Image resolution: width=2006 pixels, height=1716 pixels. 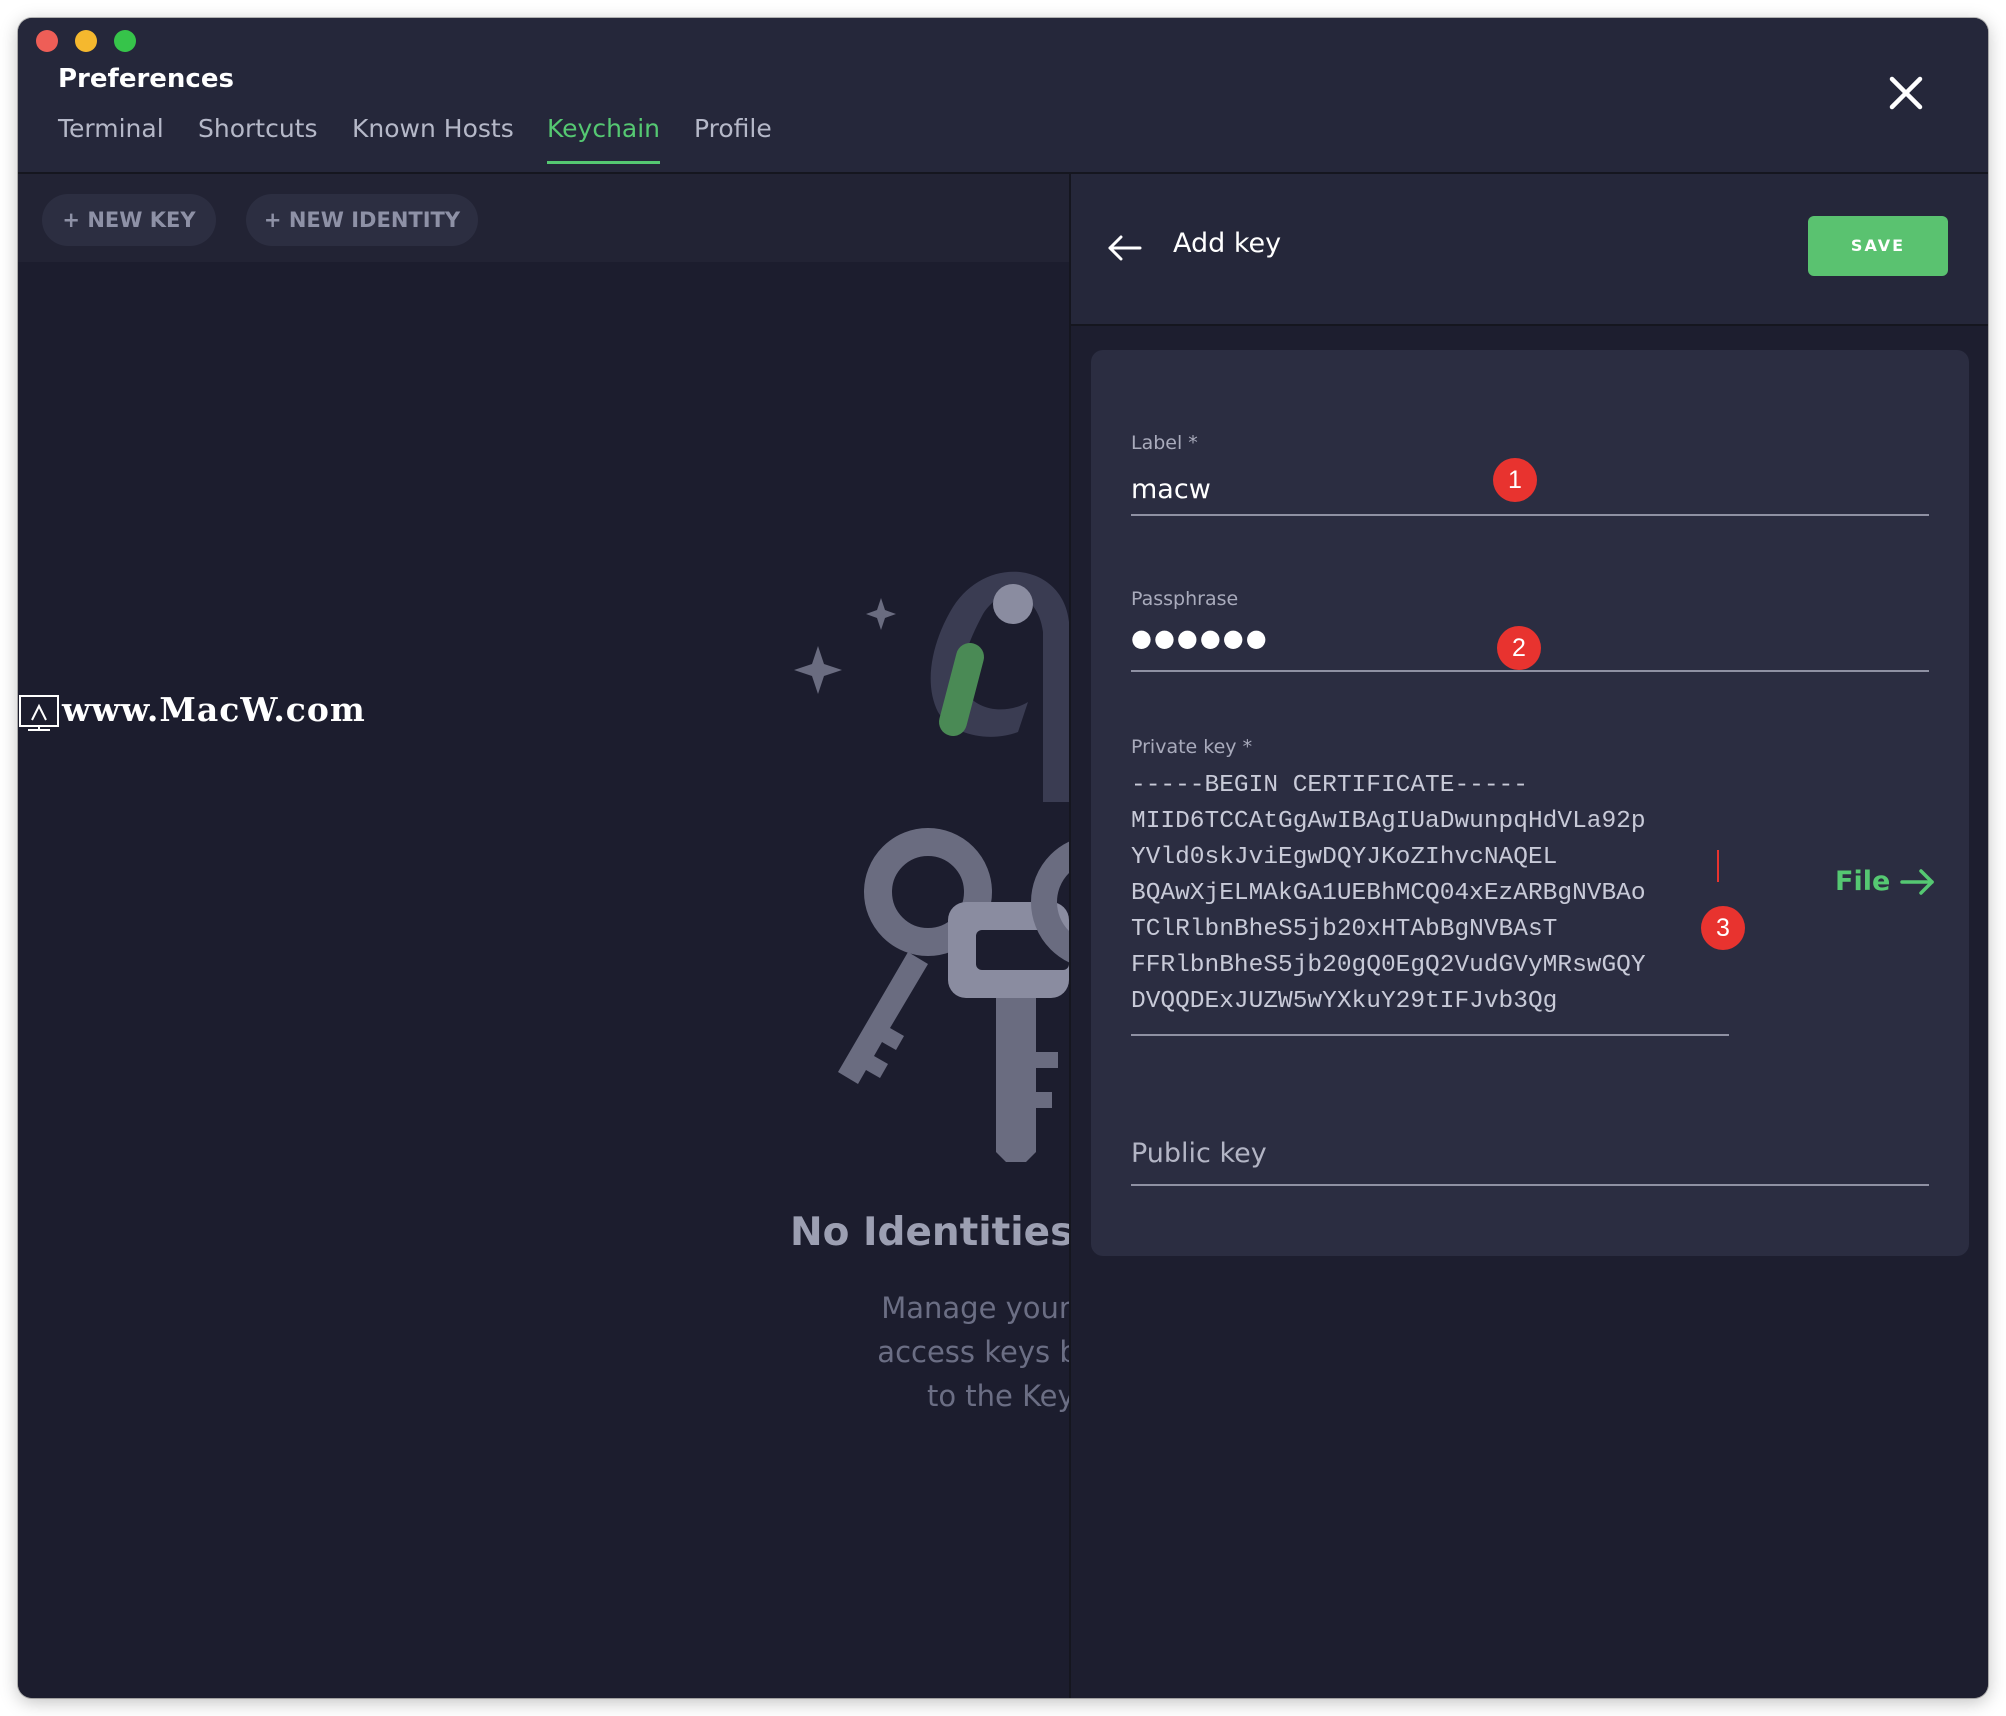 What do you see at coordinates (1530, 515) in the screenshot?
I see `label-underline` at bounding box center [1530, 515].